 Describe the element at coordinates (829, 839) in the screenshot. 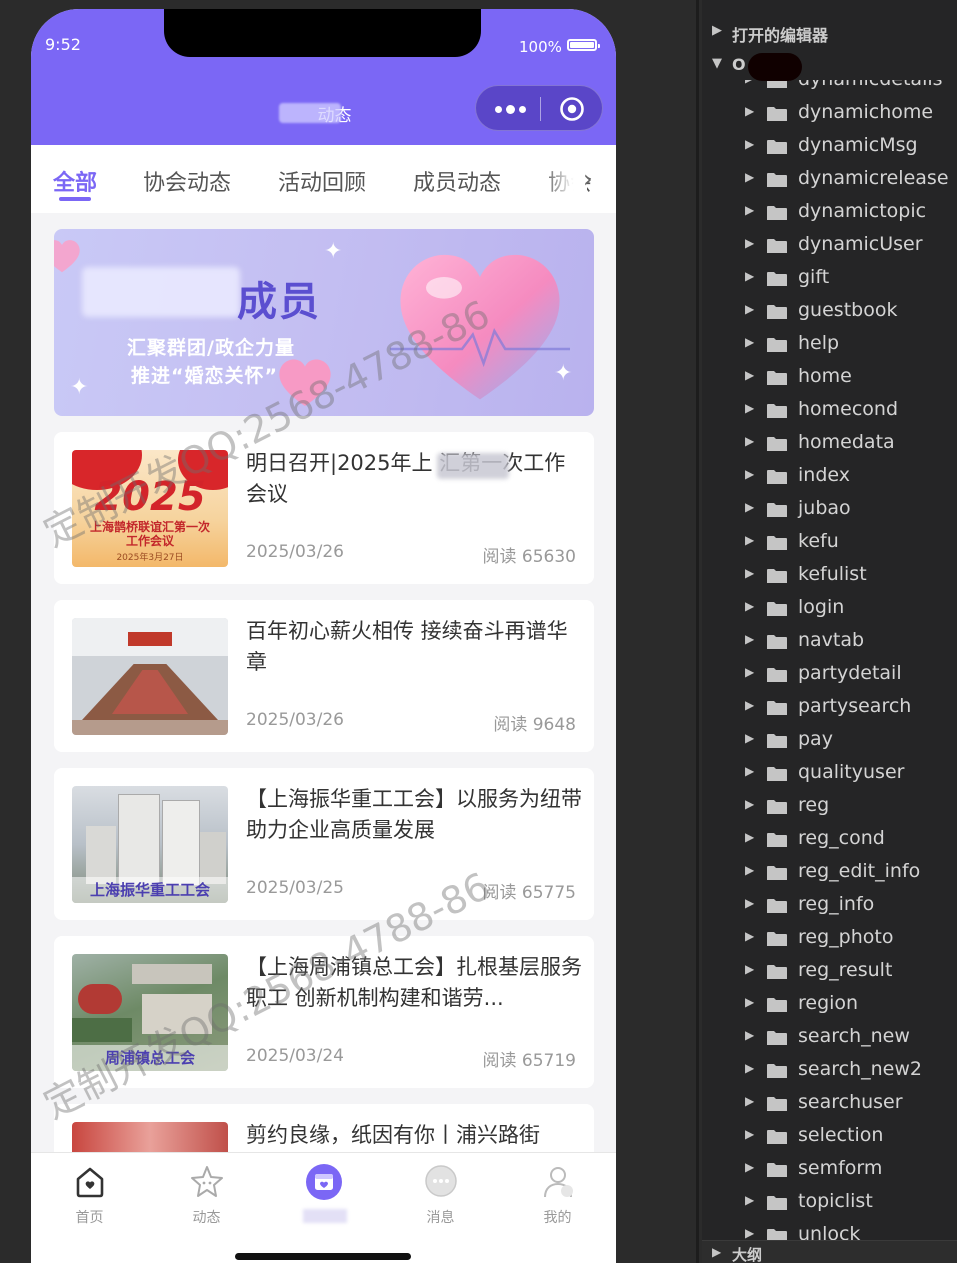

I see `folder-item: ▶ reg_cond` at that location.